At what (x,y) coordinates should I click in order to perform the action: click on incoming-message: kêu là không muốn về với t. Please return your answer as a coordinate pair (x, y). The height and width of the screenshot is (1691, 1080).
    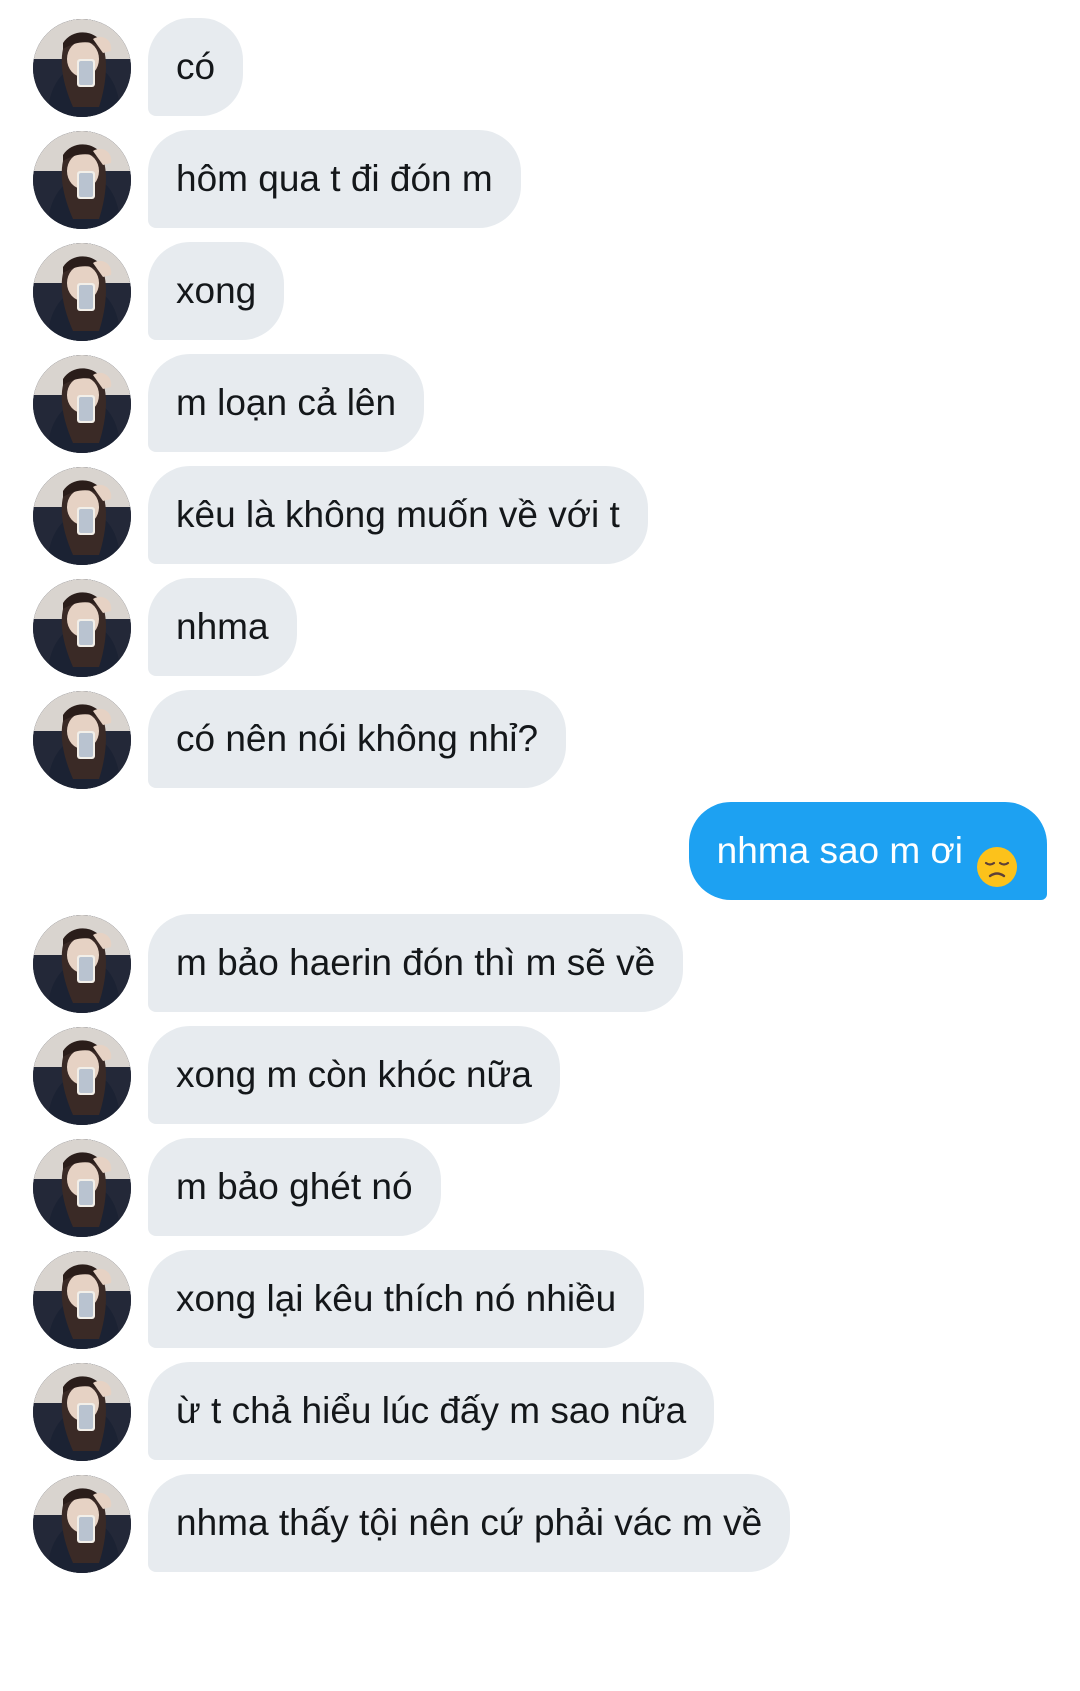
    Looking at the image, I should click on (540, 515).